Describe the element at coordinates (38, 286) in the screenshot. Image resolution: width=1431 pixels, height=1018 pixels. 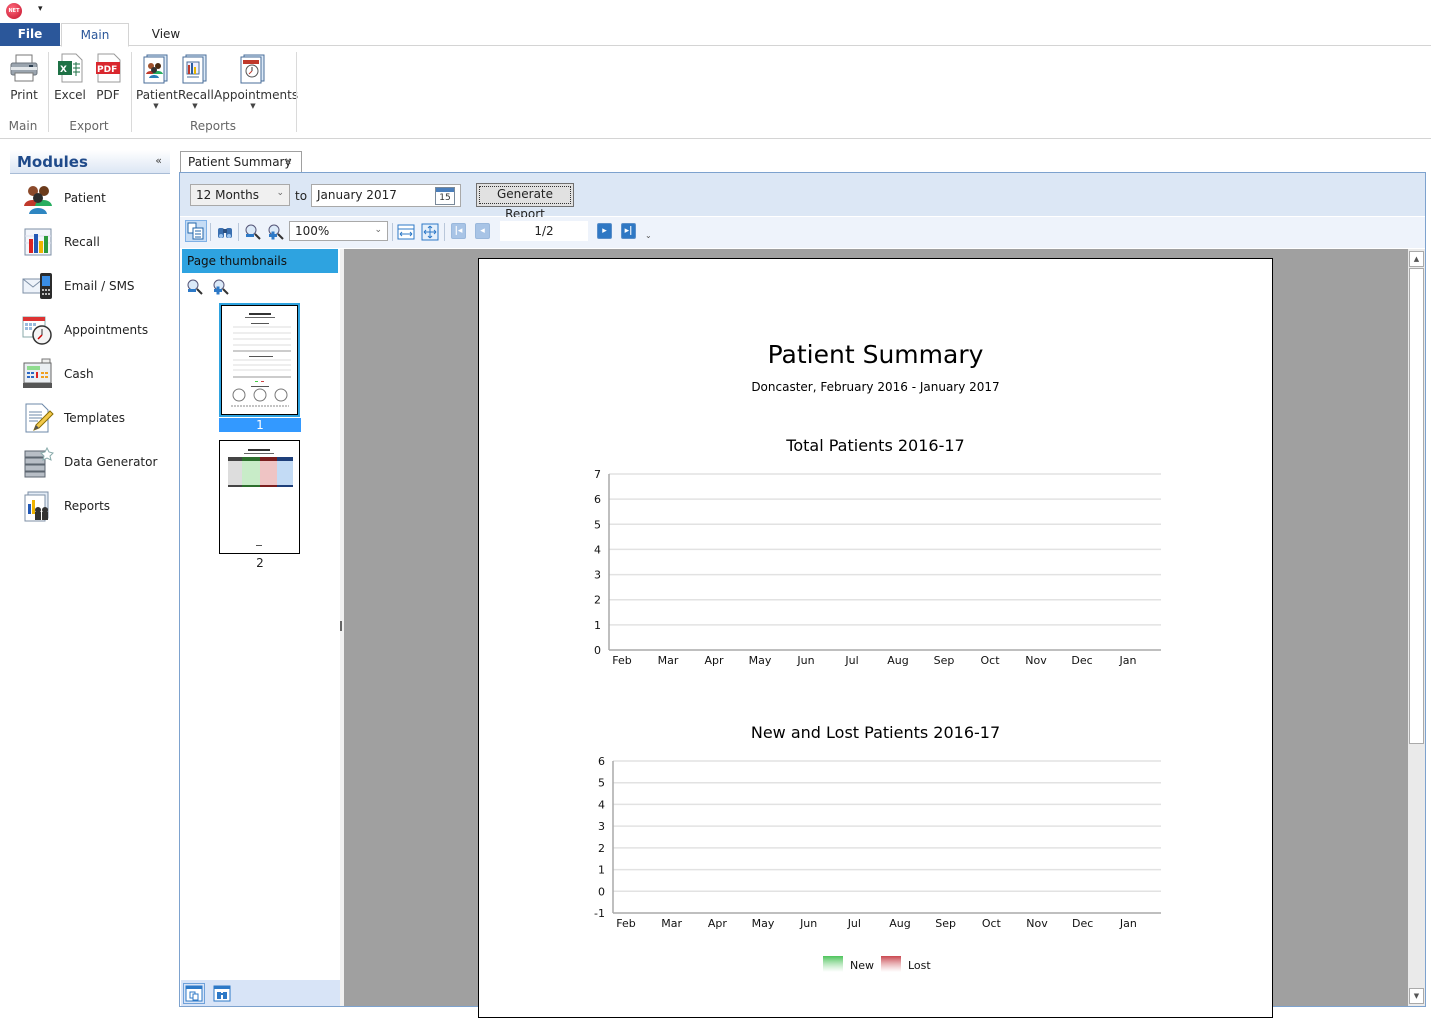
I see `email-sms-icon` at that location.